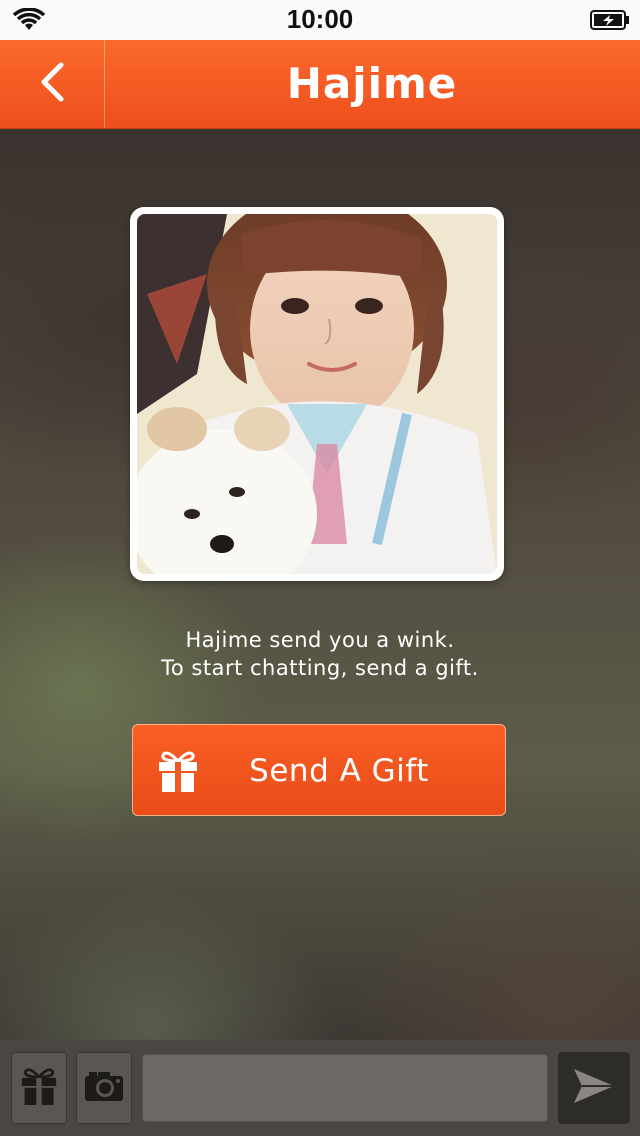 The width and height of the screenshot is (640, 1136). I want to click on wink-message-line-2: To start chatting, send a gift., so click(320, 668).